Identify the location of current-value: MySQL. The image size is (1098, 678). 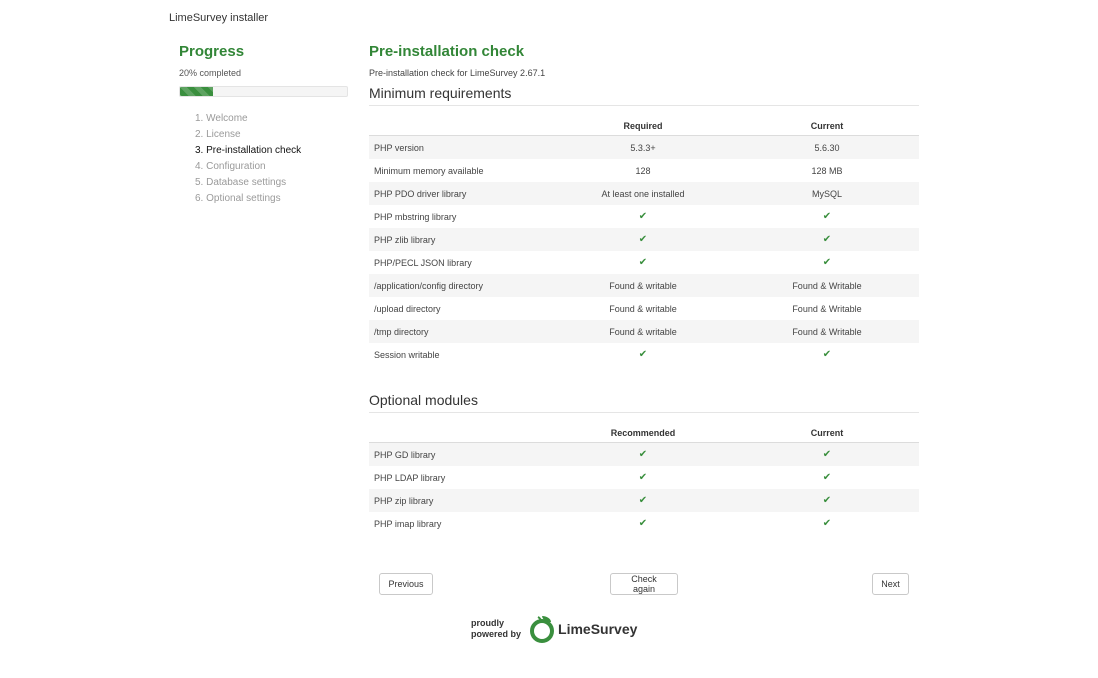
(827, 193).